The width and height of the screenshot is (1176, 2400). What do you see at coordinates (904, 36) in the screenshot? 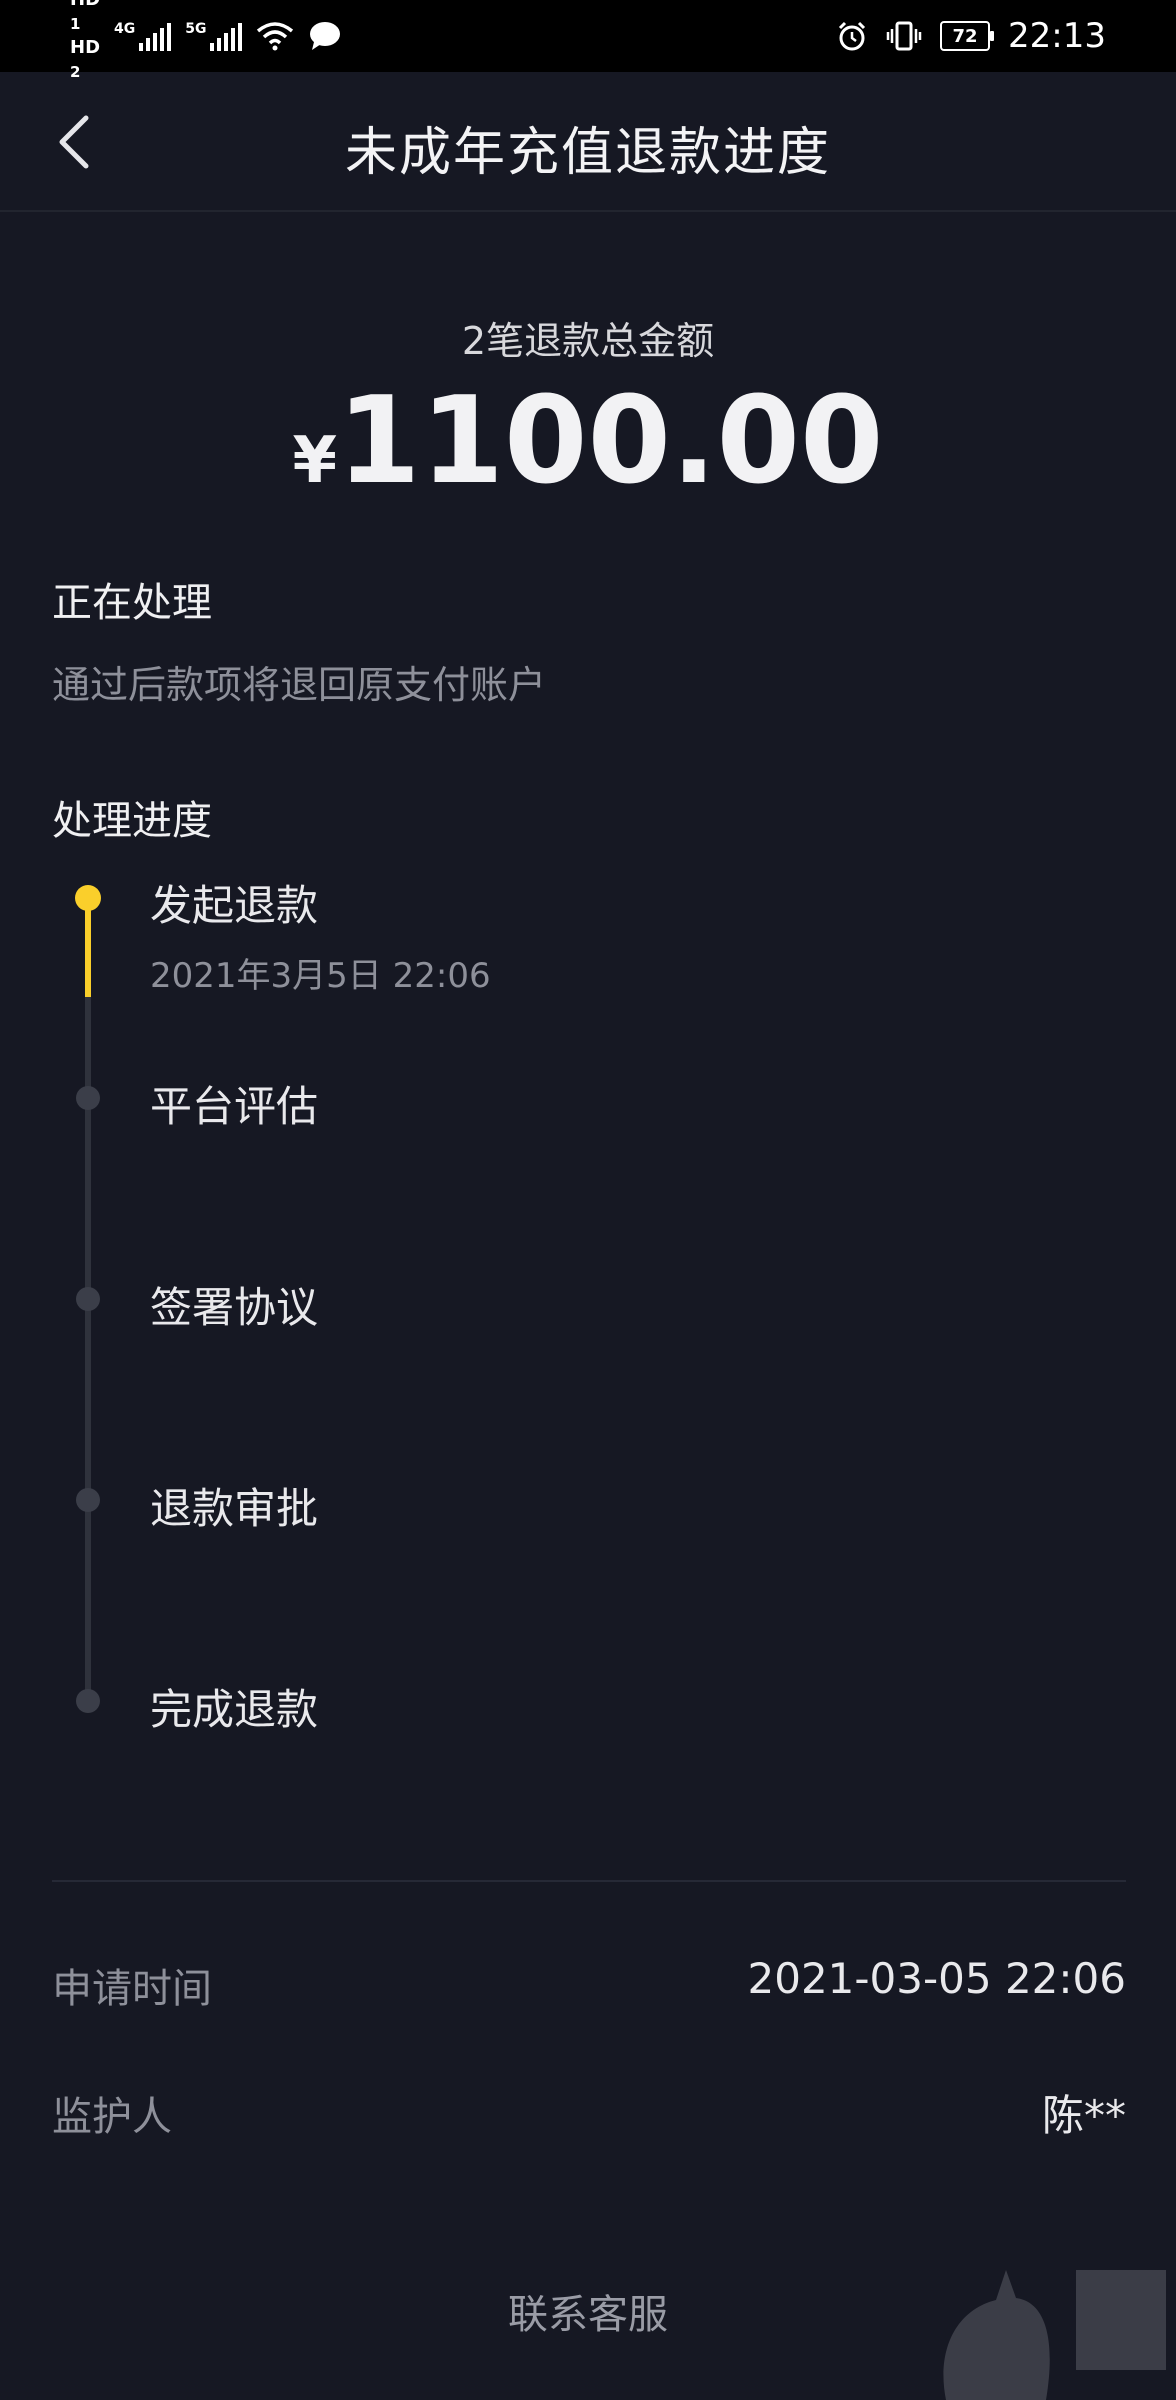
I see `vibrate-icon` at bounding box center [904, 36].